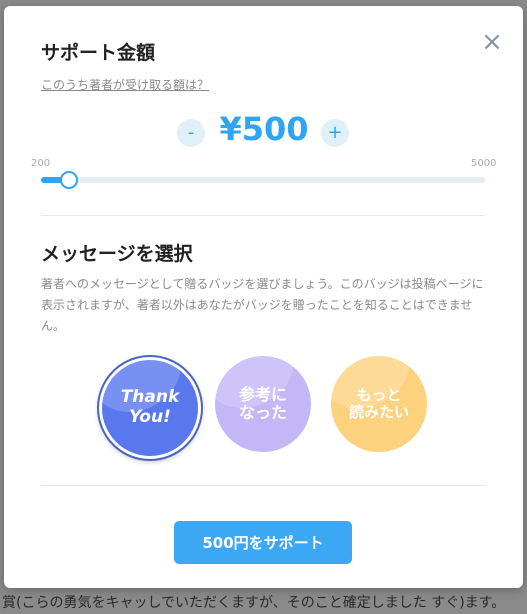 This screenshot has height=614, width=527. What do you see at coordinates (125, 84) in the screenshot?
I see `royalty-info-link: このうち著者が受け取る額は？` at bounding box center [125, 84].